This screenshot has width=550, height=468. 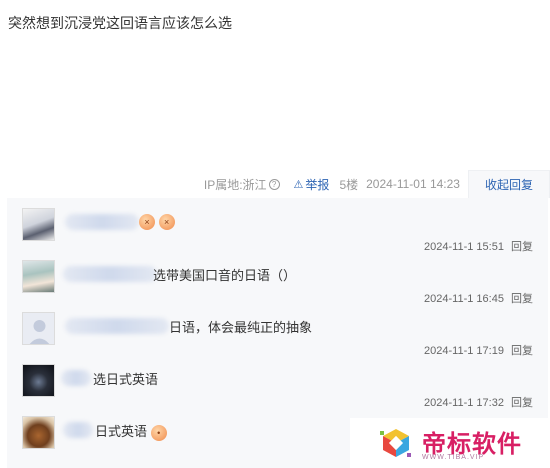 I want to click on reply-item: 日语，体会最纯正的抽象 2024-11-1 17:19 回复, so click(x=277, y=329).